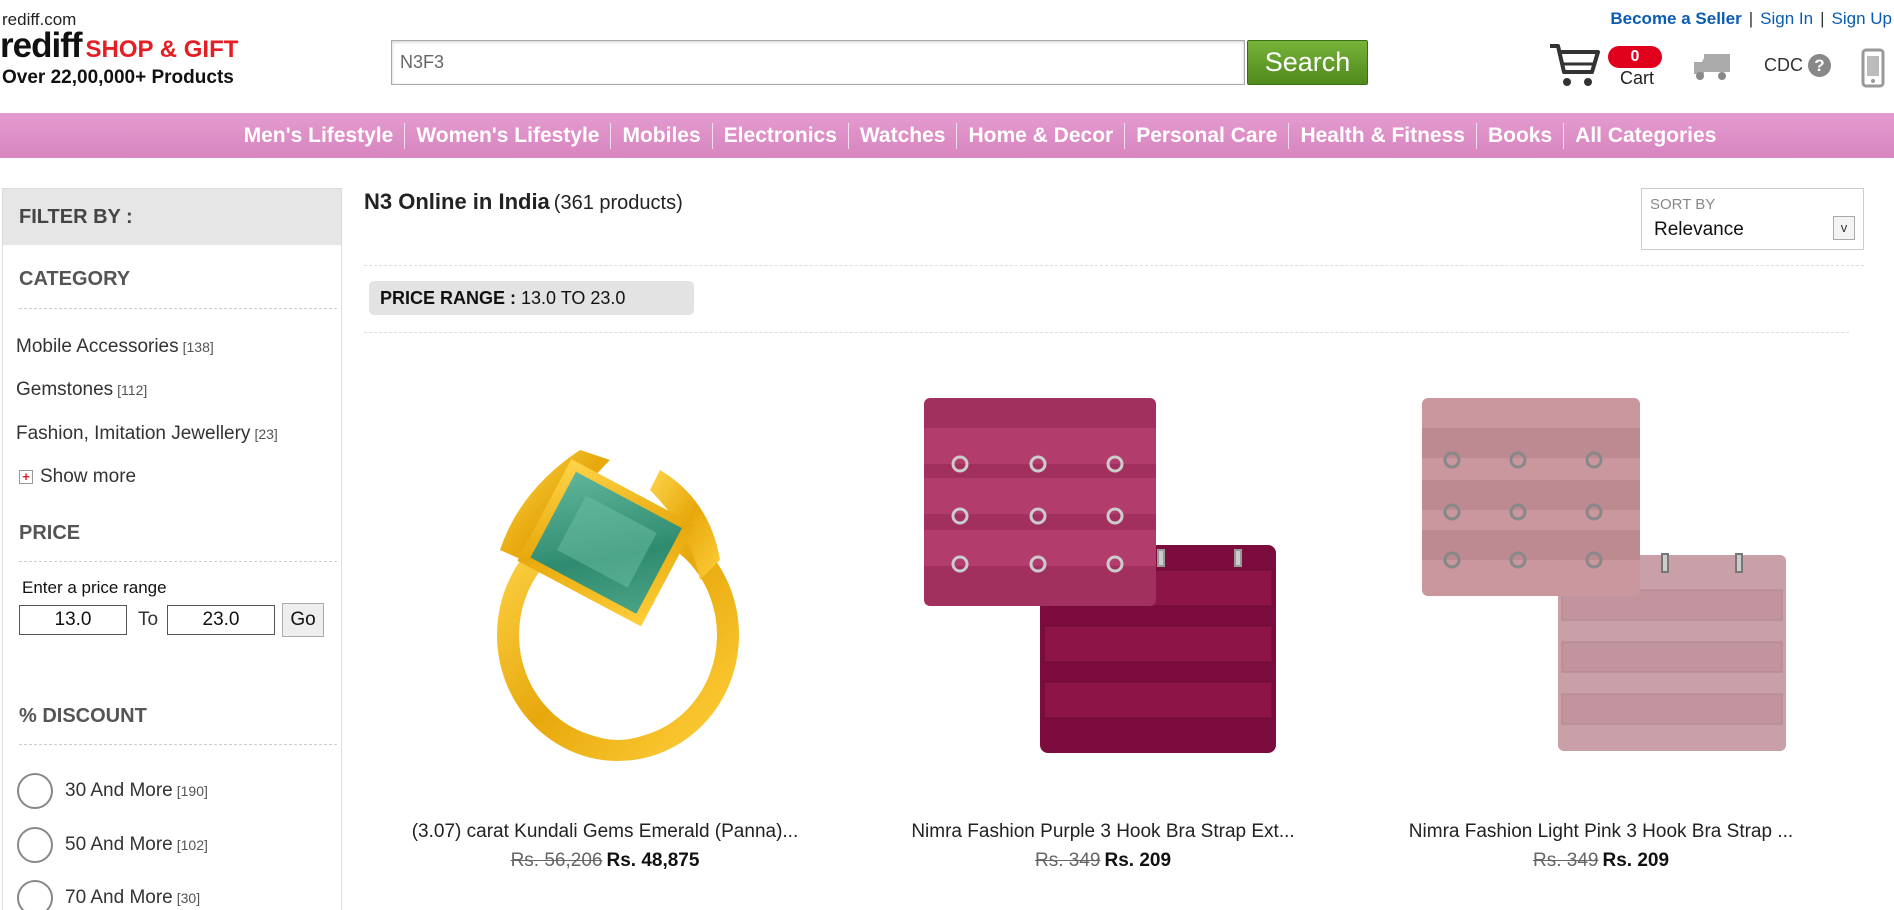 This screenshot has height=910, width=1894. What do you see at coordinates (41, 45) in the screenshot?
I see `logo-main: rediff` at bounding box center [41, 45].